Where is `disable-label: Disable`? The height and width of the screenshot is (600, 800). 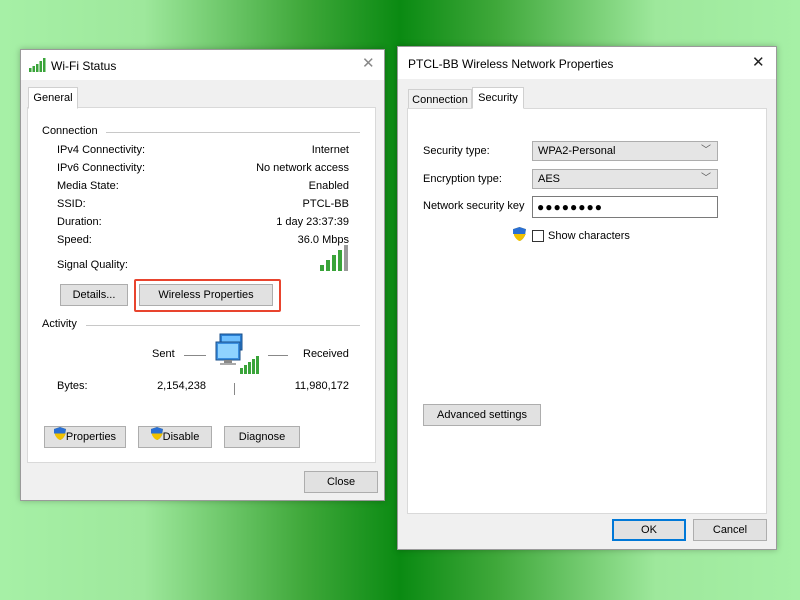
disable-label: Disable is located at coordinates (181, 437).